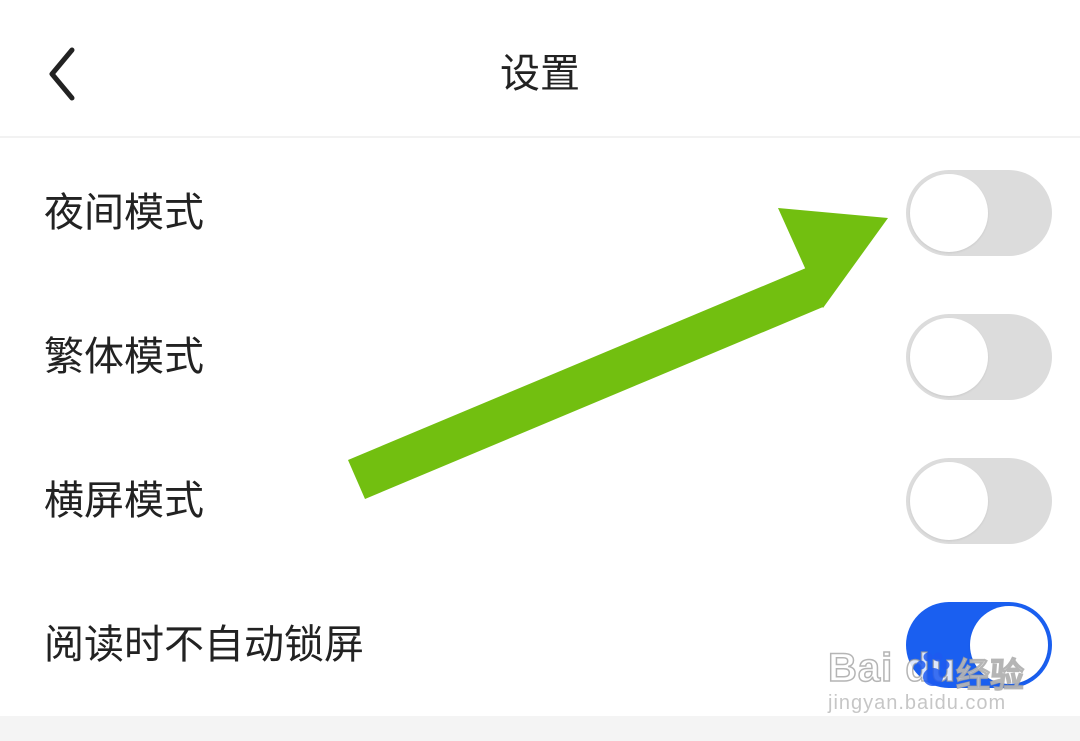 The width and height of the screenshot is (1080, 741). Describe the element at coordinates (124, 501) in the screenshot. I see `setting-label: 横屏模式` at that location.